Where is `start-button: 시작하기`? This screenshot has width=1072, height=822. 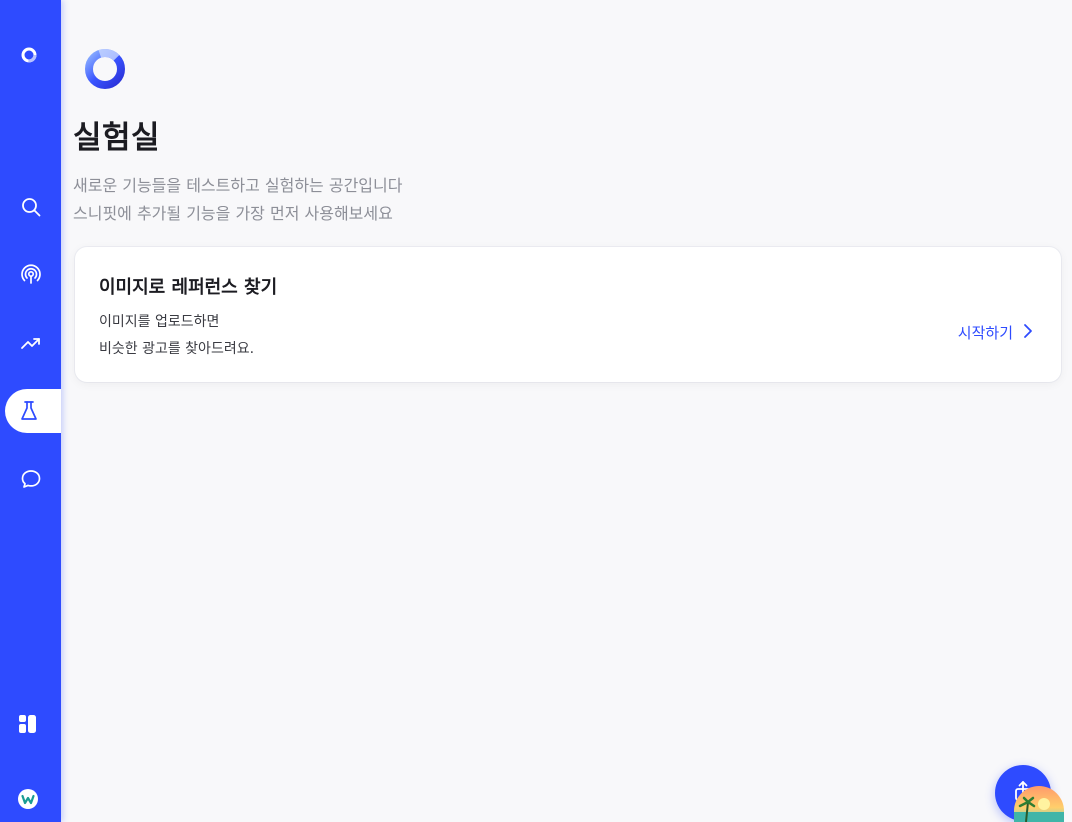
start-button: 시작하기 is located at coordinates (995, 332).